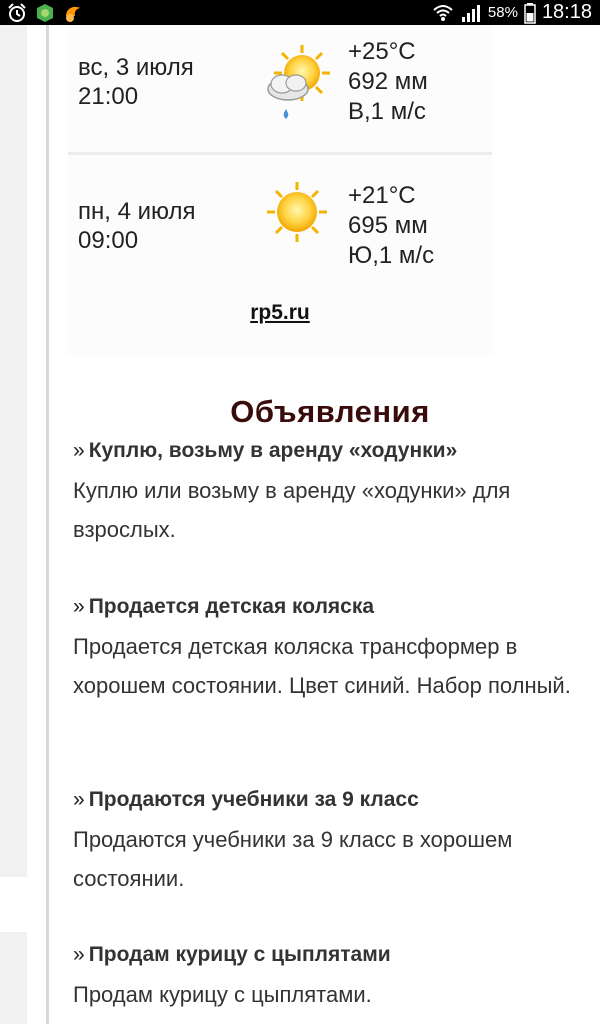 Image resolution: width=600 pixels, height=1024 pixels. I want to click on weather-date: пн, 4 июля 09:00, so click(136, 226).